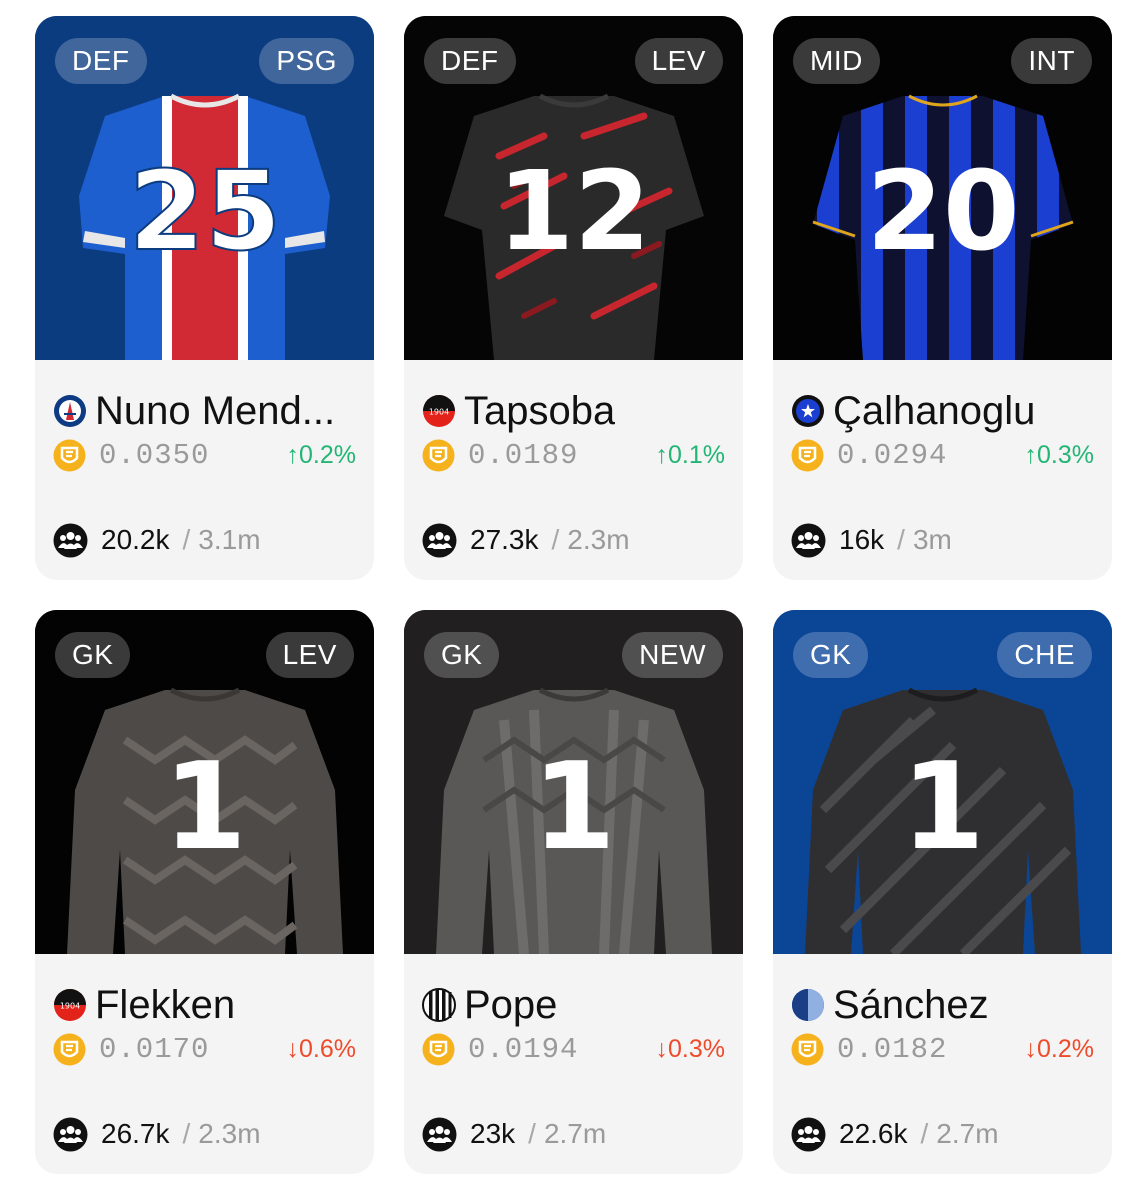  Describe the element at coordinates (1065, 1049) in the screenshot. I see `change-value: 0.2%` at that location.